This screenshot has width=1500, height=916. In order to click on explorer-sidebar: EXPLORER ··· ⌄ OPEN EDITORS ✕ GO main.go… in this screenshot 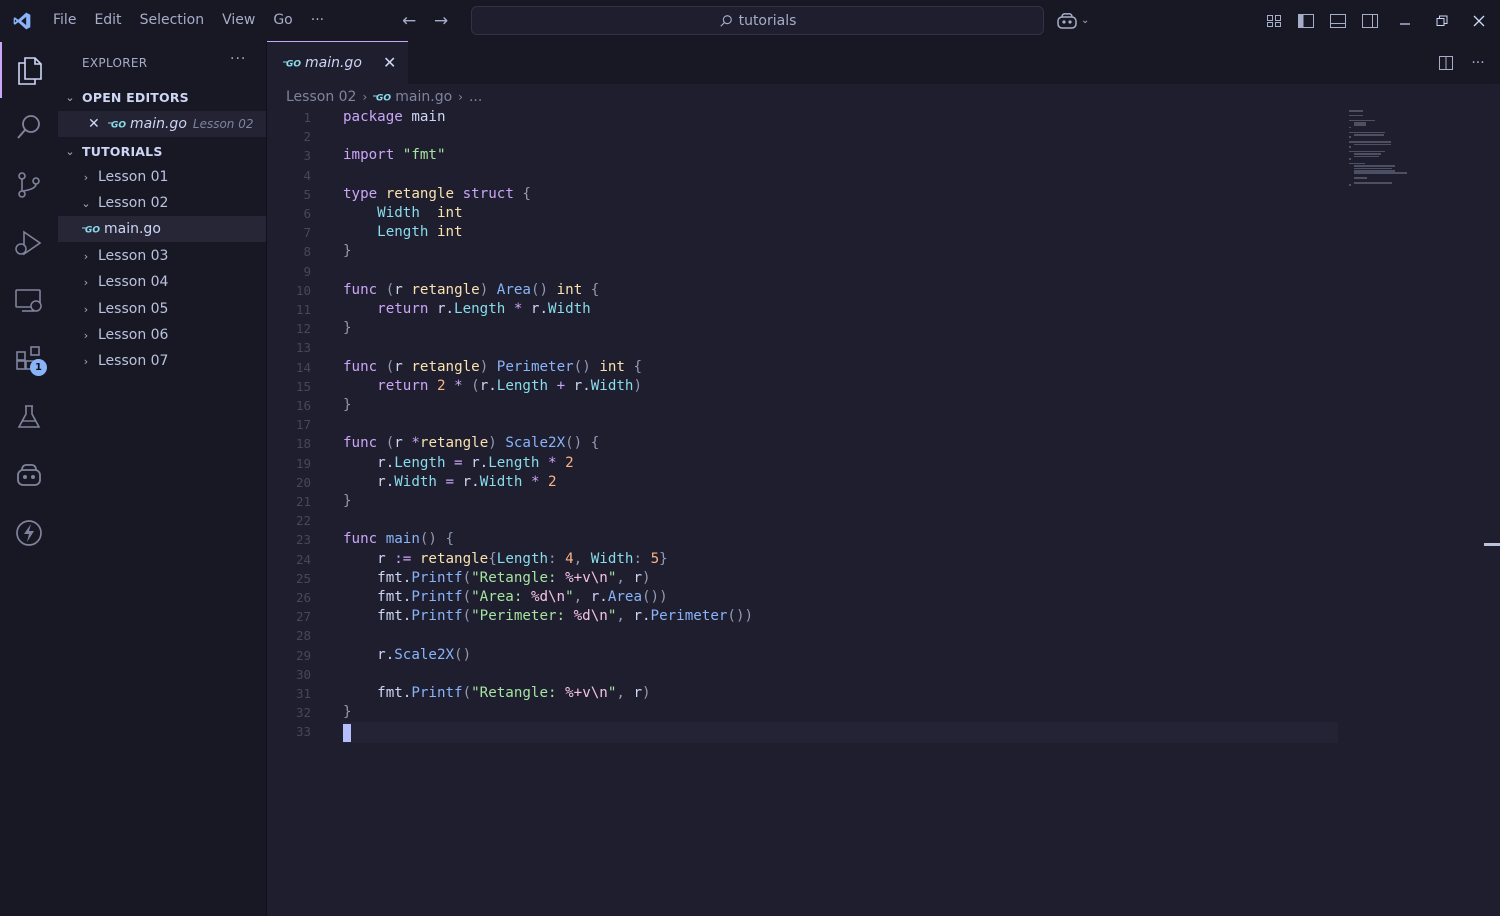, I will do `click(162, 478)`.